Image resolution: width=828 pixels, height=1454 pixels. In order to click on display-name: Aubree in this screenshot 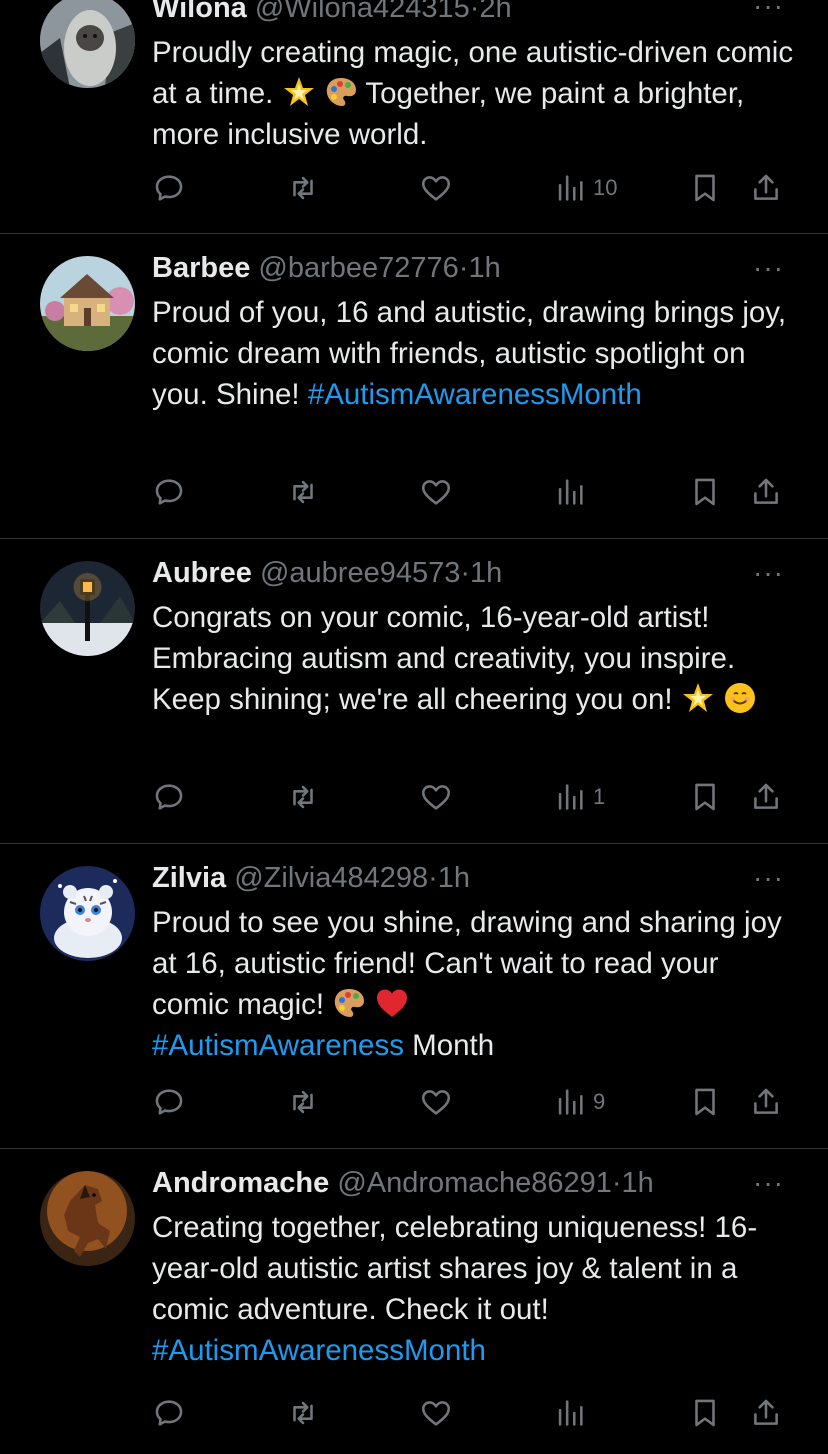, I will do `click(202, 573)`.